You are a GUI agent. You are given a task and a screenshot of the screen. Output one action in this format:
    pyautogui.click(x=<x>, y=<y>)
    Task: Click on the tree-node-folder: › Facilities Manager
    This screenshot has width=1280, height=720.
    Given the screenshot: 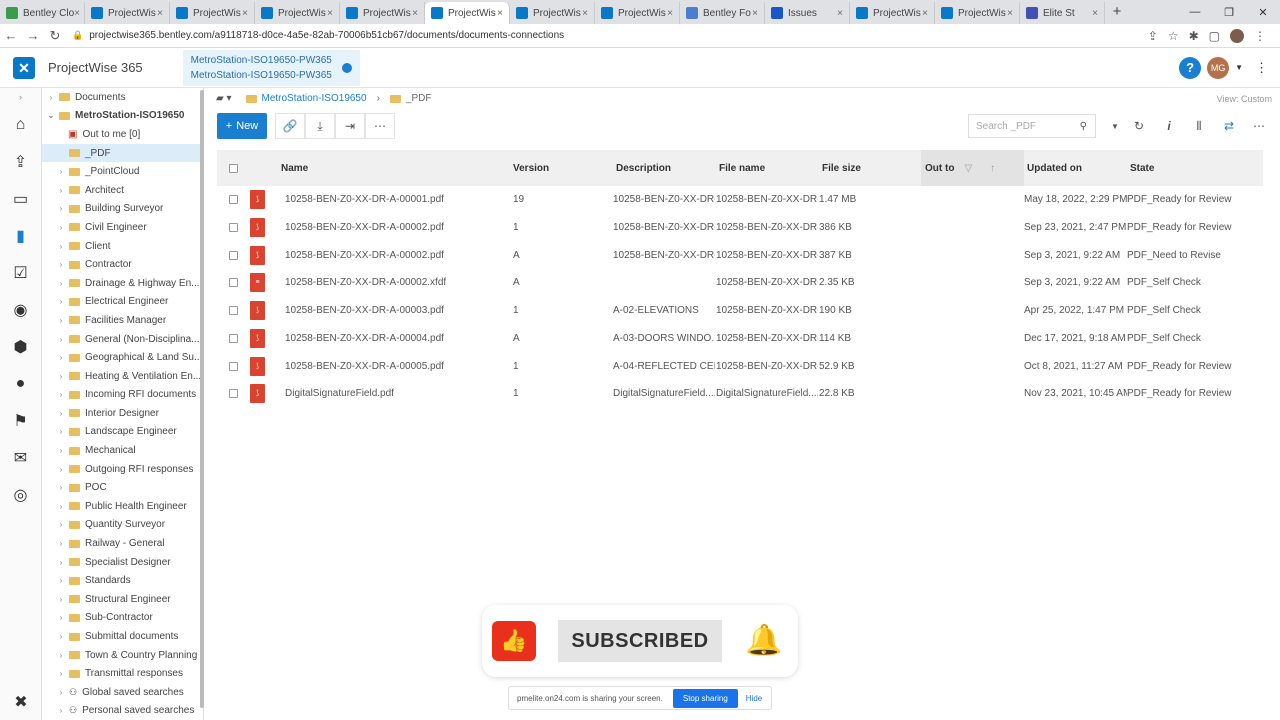 What is the action you would take?
    pyautogui.click(x=122, y=320)
    